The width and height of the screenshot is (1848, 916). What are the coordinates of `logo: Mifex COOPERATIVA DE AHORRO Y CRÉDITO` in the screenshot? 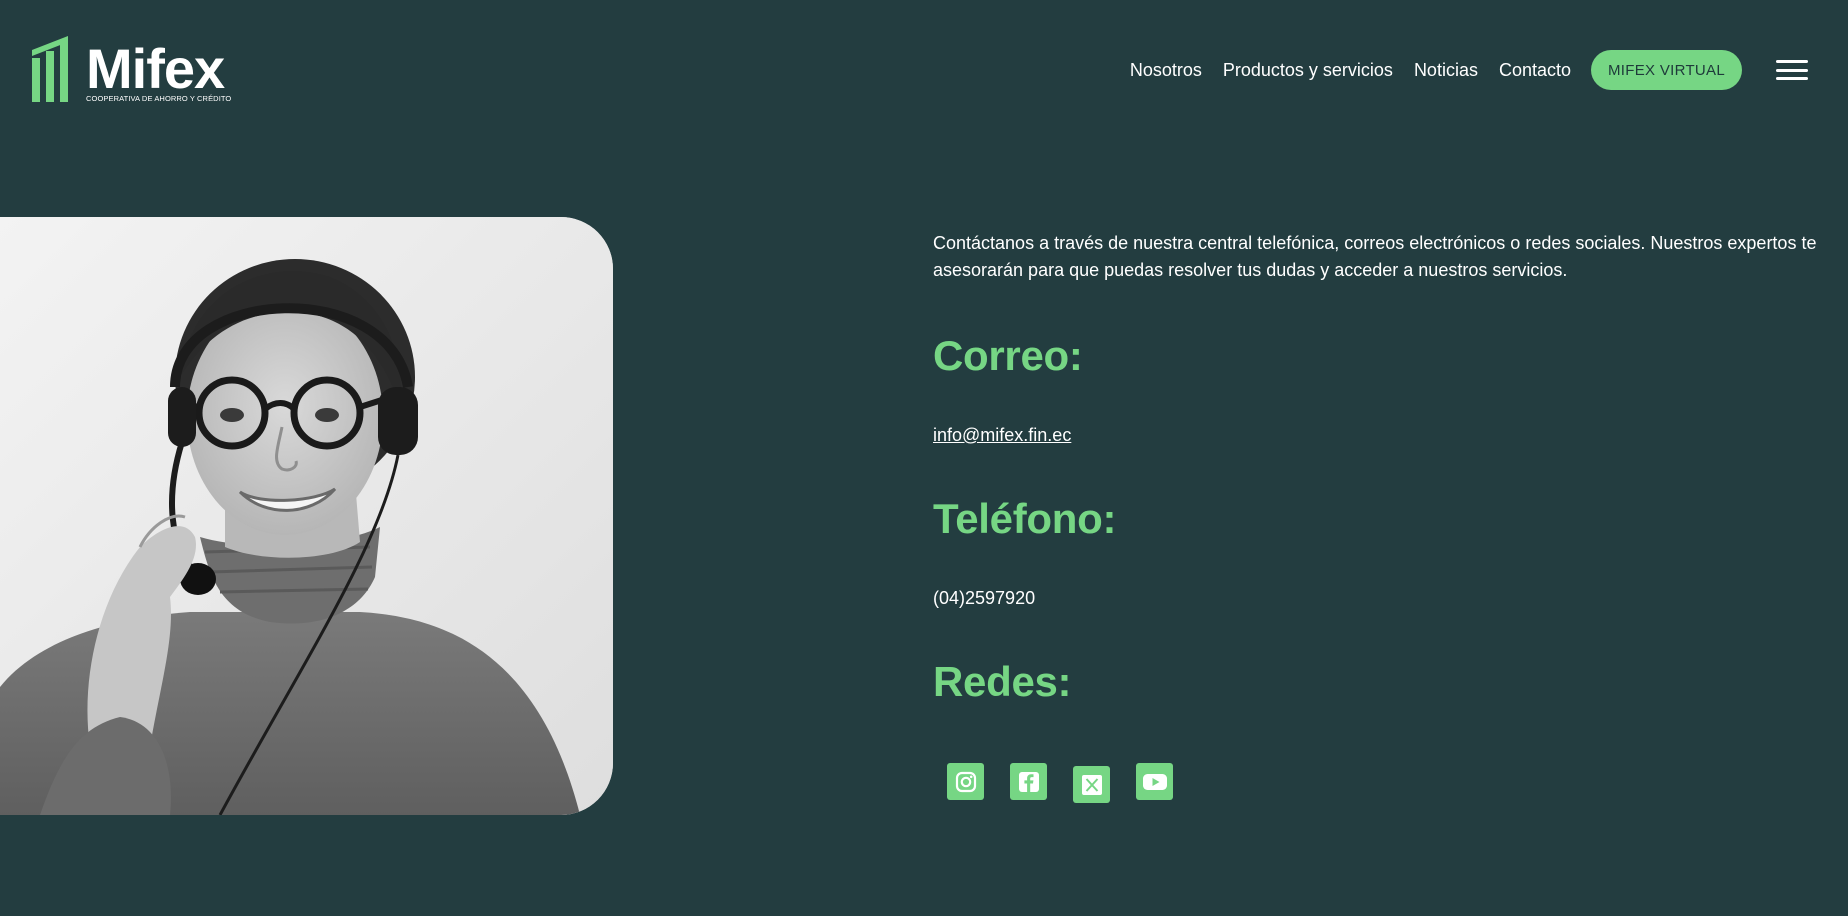 It's located at (132, 71).